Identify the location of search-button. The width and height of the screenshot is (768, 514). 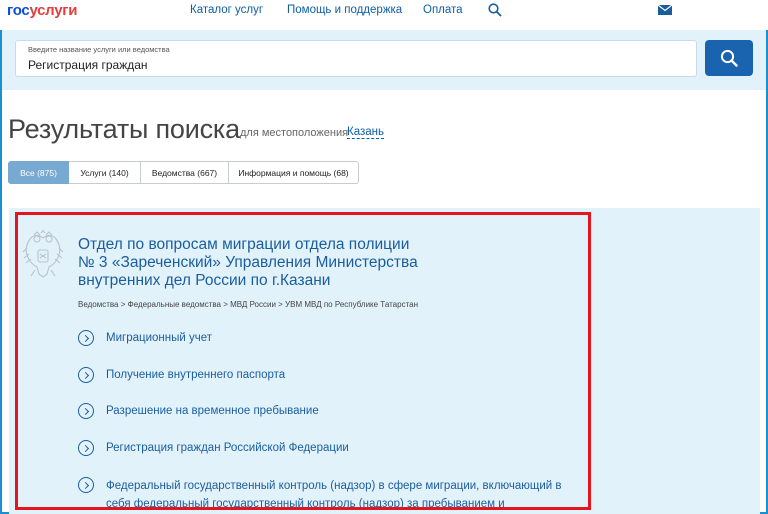
(729, 58).